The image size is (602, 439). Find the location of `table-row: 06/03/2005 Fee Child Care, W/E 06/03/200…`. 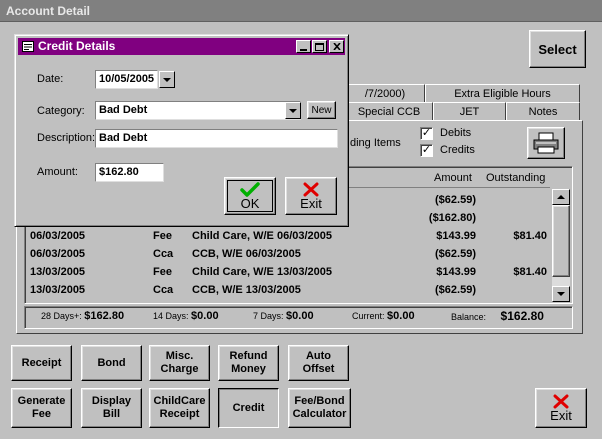

table-row: 06/03/2005 Fee Child Care, W/E 06/03/200… is located at coordinates (287, 236).